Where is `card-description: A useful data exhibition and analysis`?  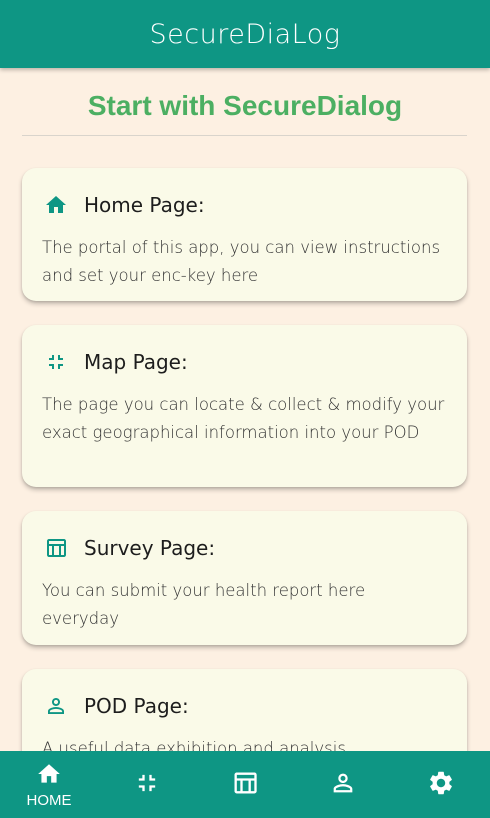
card-description: A useful data exhibition and analysis is located at coordinates (194, 745).